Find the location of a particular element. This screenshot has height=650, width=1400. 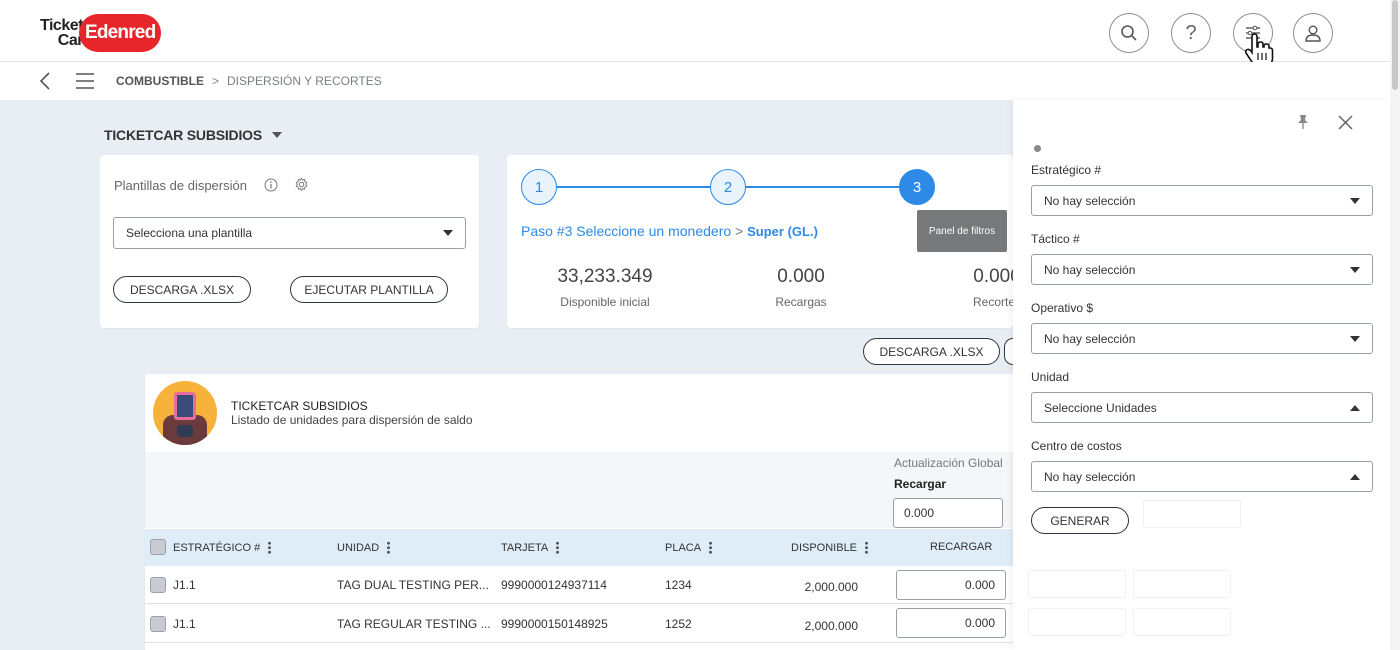

company-avatar is located at coordinates (185, 413).